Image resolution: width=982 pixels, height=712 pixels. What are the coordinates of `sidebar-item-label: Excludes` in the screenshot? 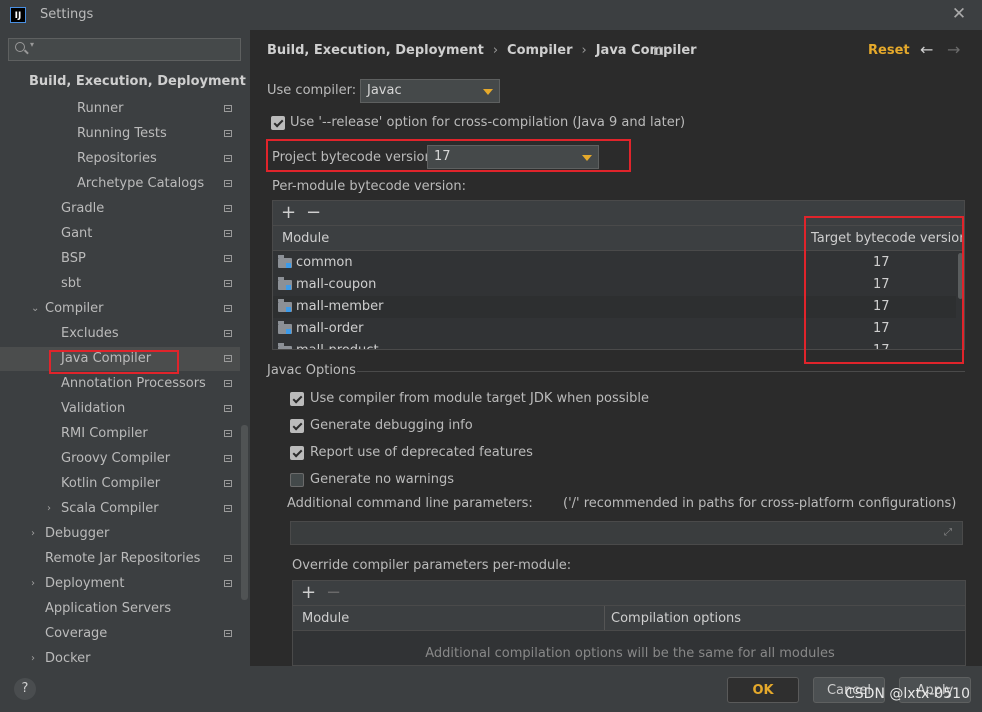 It's located at (90, 333).